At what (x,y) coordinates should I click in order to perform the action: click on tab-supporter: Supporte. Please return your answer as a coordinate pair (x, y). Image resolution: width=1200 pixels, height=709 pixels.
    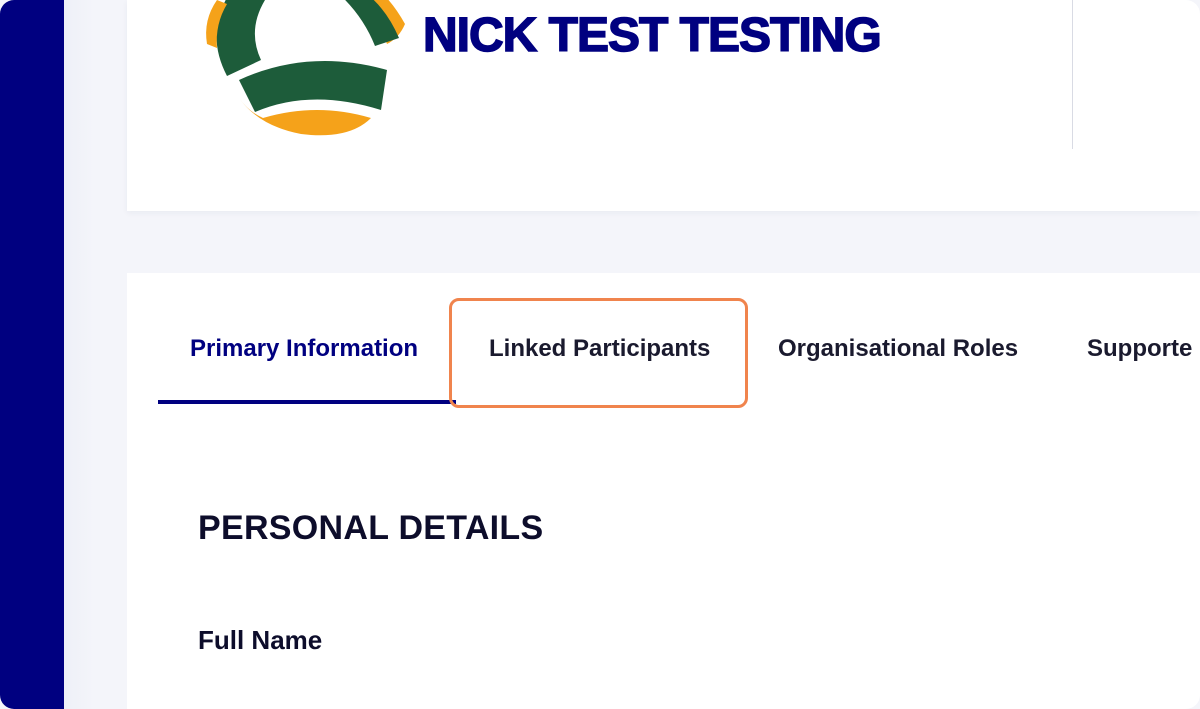
    Looking at the image, I should click on (1139, 349).